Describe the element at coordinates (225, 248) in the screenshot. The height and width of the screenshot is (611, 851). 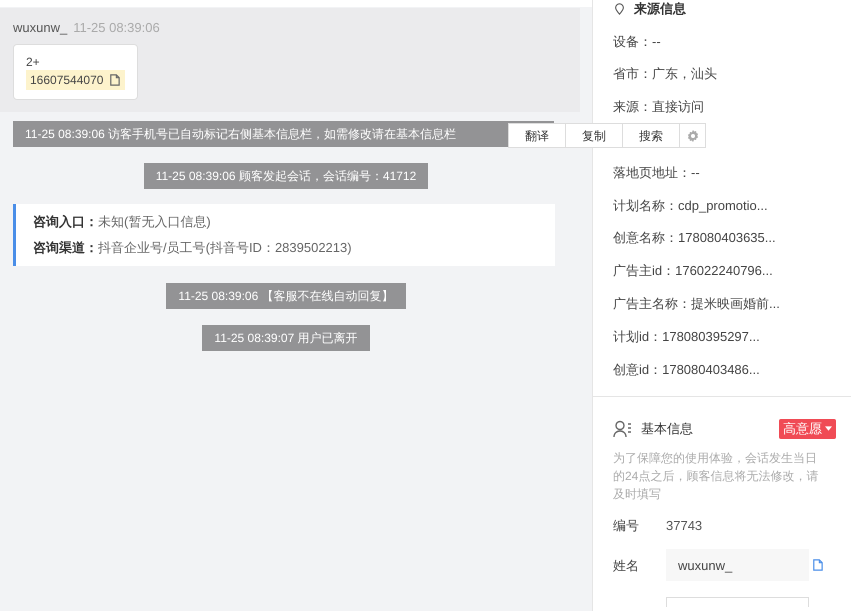
I see `field-value: 抖音企业号/员工号(抖音号ID：2839502213)` at that location.